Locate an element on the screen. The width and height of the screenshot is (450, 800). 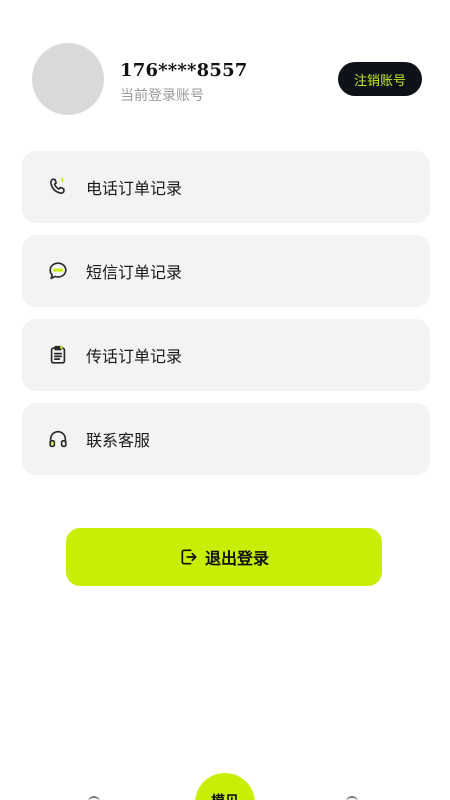
tab-center-label: 模见 is located at coordinates (225, 795).